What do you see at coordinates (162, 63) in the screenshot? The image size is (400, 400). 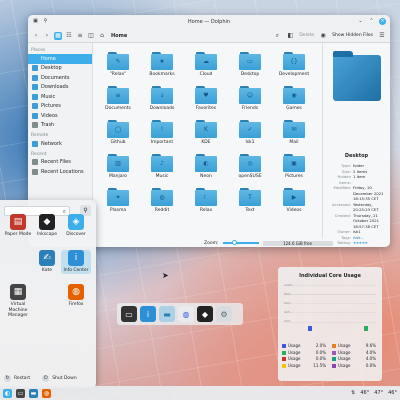 I see `folder-item: ★ Bookmarks` at bounding box center [162, 63].